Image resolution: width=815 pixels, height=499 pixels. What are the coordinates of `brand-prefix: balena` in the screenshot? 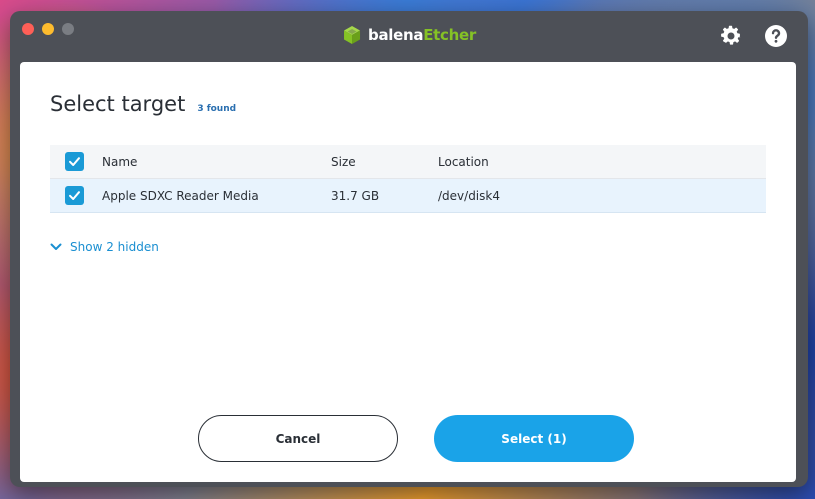 It's located at (396, 35).